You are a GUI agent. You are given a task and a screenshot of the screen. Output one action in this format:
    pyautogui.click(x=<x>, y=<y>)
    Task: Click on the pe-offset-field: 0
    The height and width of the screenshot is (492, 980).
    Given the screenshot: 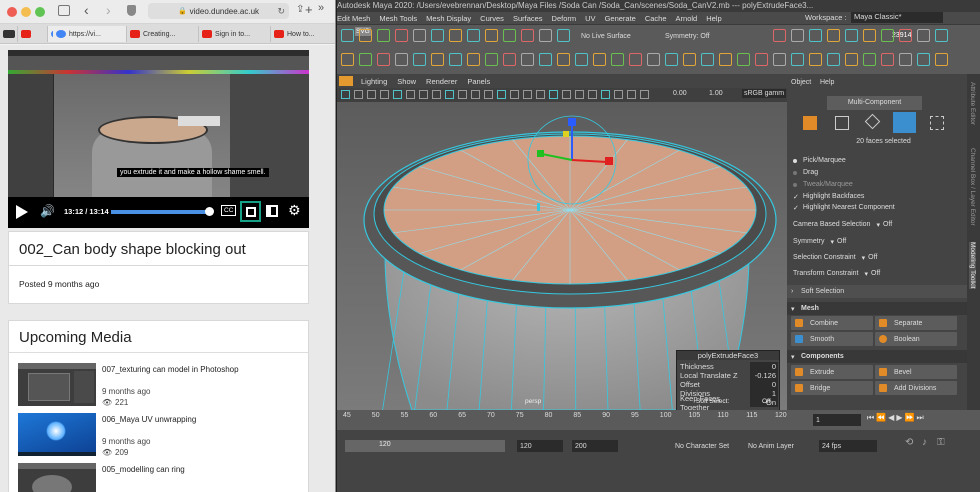 What is the action you would take?
    pyautogui.click(x=764, y=384)
    